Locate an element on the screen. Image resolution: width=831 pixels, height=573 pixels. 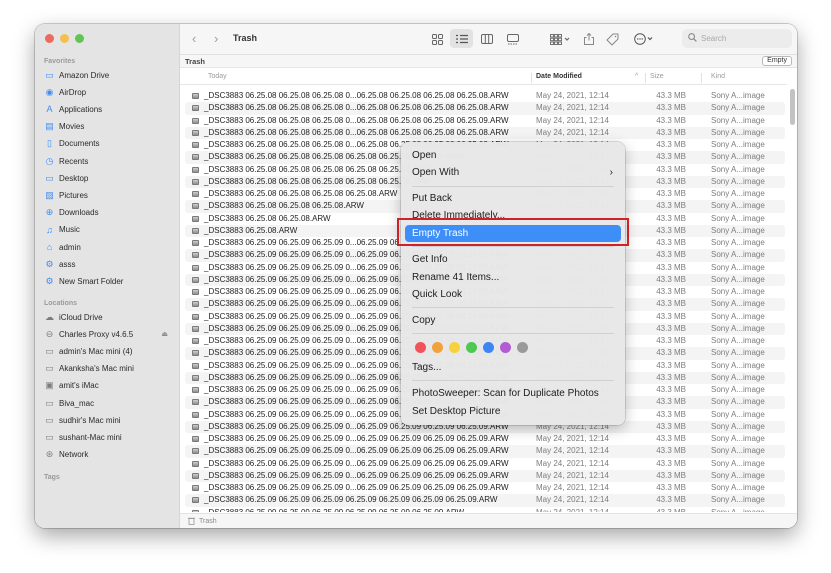
sidebar-item-movies: ▤ Movies is located at coordinates (108, 127).